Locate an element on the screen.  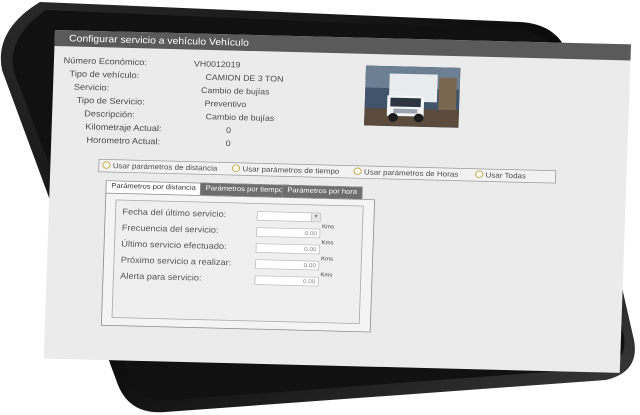
window-title: Configurar servicio a vehículo Vehículo is located at coordinates (159, 40).